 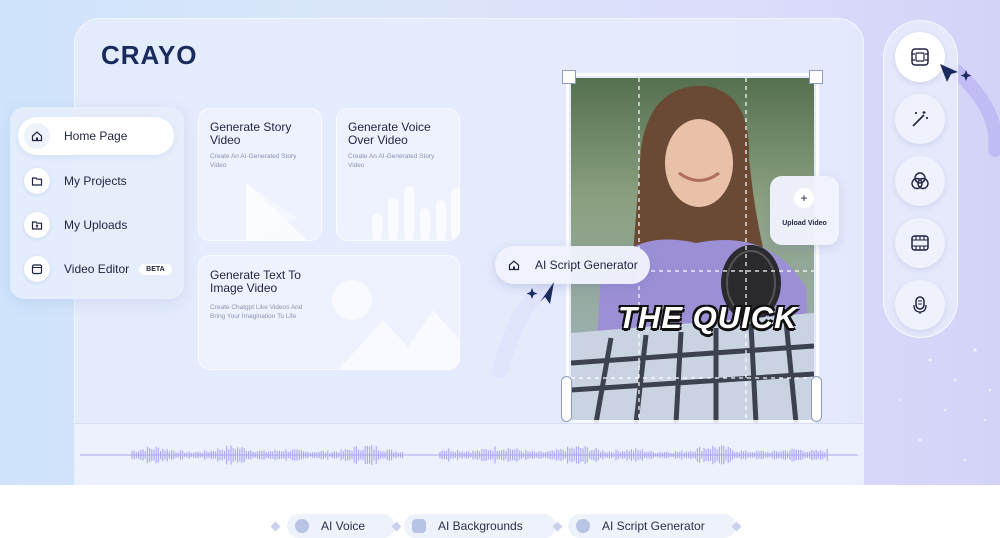 I want to click on video-editor-icon, so click(x=37, y=269).